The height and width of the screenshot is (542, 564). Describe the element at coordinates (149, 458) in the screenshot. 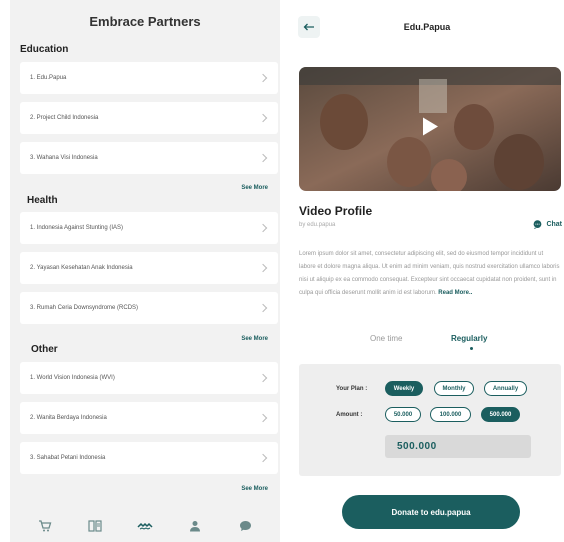

I see `partner-item: 3. Sahabat Petani Indonesia` at that location.